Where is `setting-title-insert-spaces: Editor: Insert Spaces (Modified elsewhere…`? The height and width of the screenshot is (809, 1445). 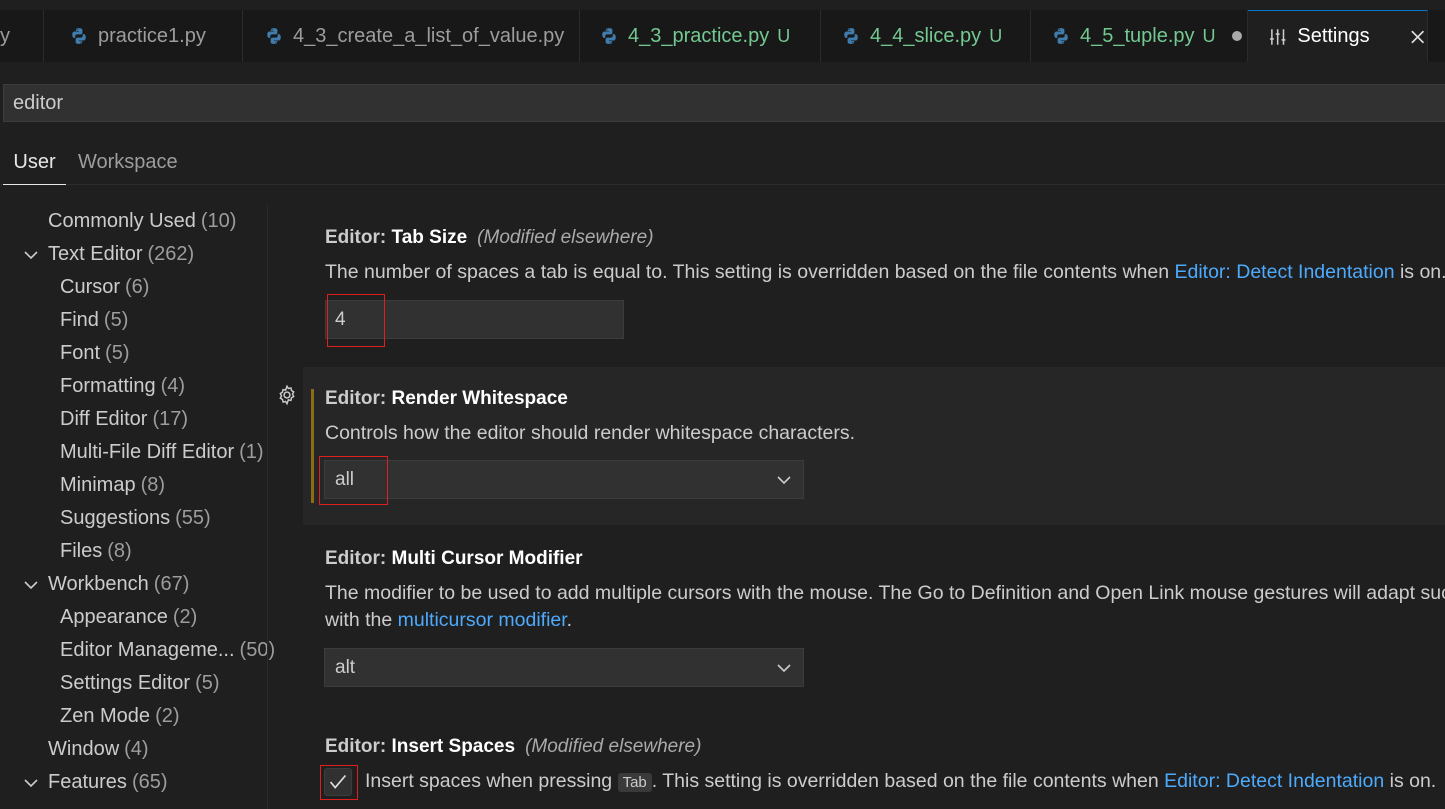 setting-title-insert-spaces: Editor: Insert Spaces (Modified elsewhere… is located at coordinates (513, 747).